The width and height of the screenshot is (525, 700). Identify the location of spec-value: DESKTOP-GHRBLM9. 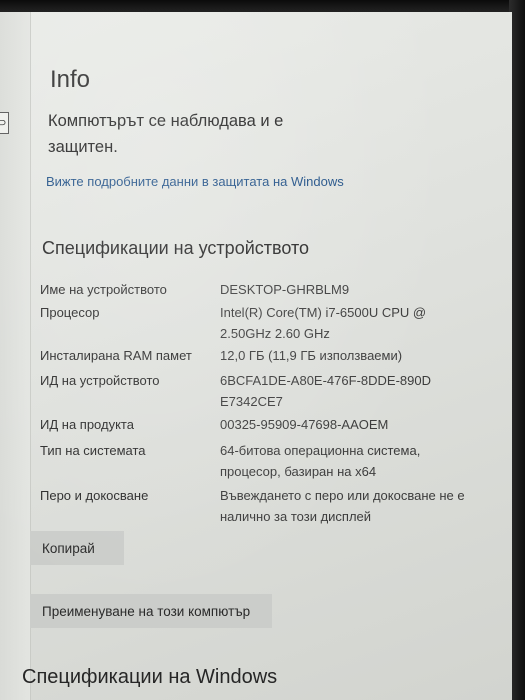
(285, 289).